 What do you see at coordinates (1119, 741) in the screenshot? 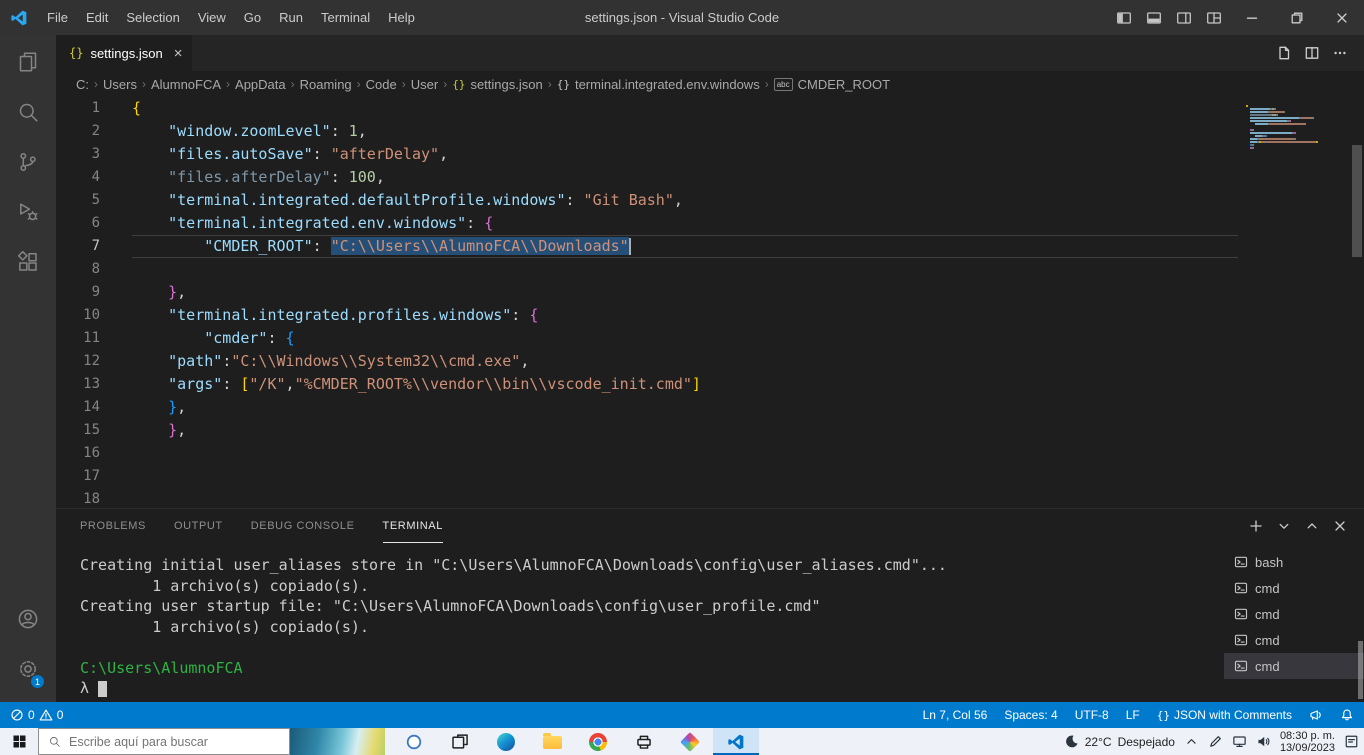
I see `weather-button: 22°C Despejado` at bounding box center [1119, 741].